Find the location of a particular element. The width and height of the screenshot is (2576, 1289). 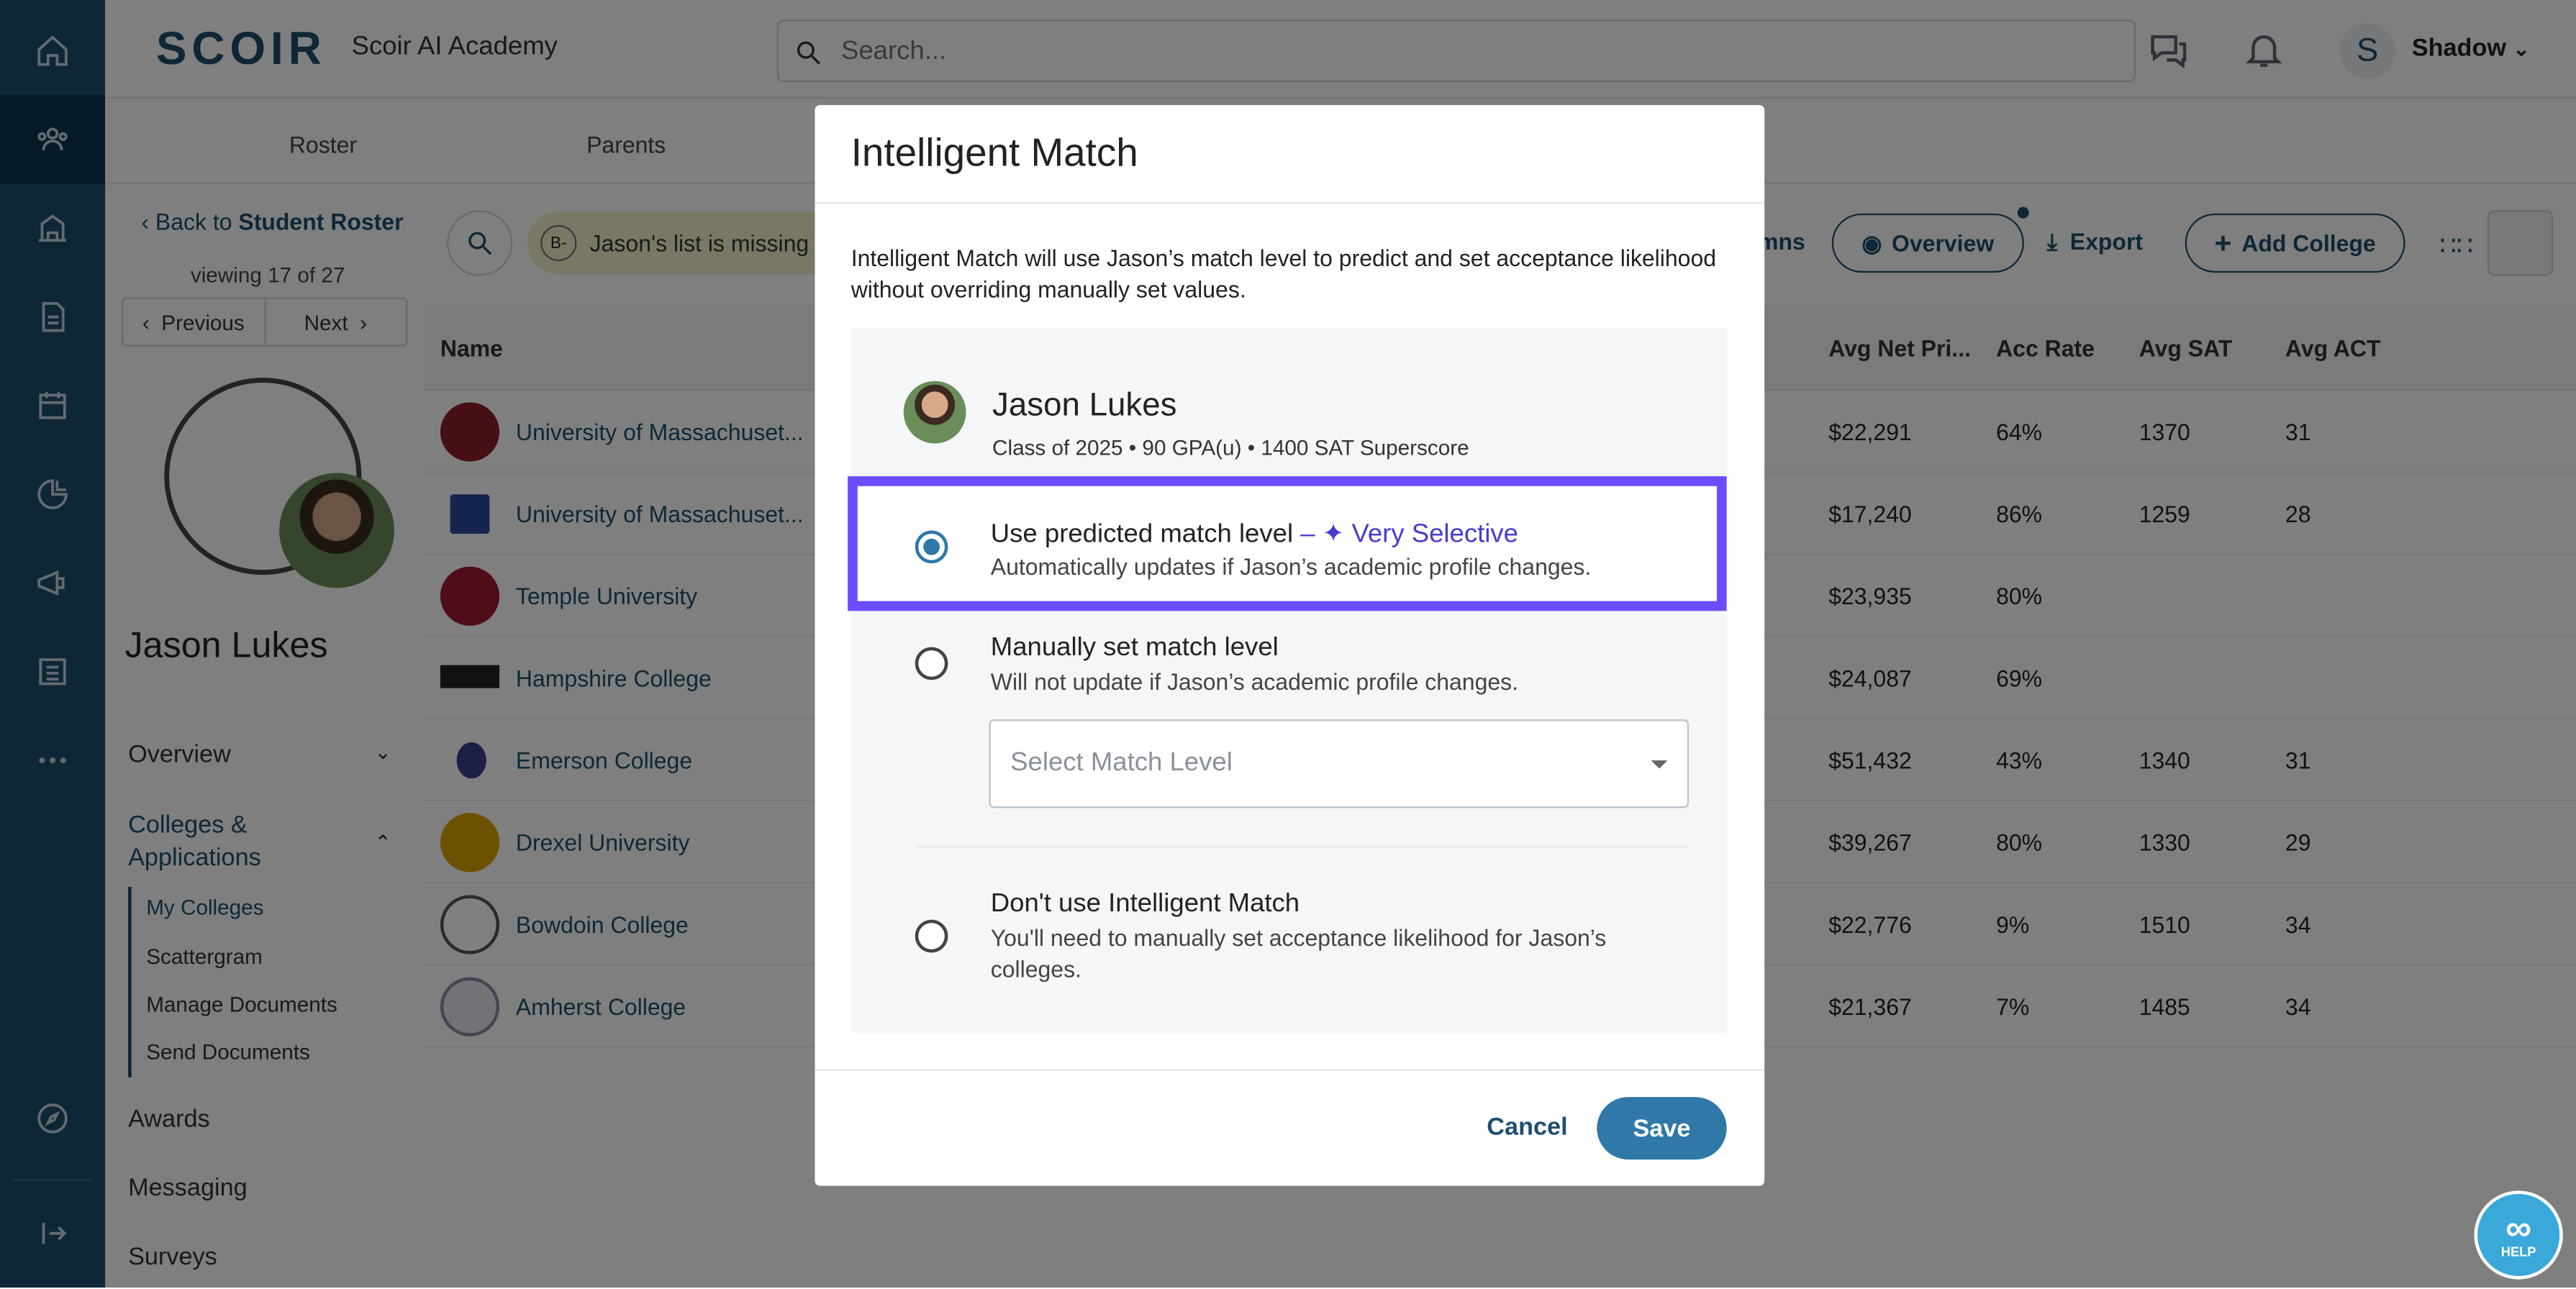

student-name: Jason Lukes is located at coordinates (1084, 405).